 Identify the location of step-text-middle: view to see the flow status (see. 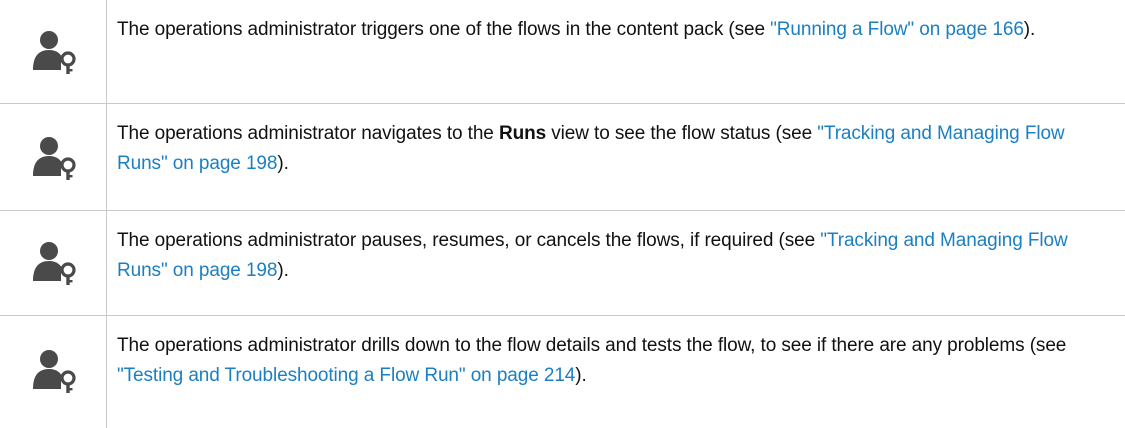
(682, 133).